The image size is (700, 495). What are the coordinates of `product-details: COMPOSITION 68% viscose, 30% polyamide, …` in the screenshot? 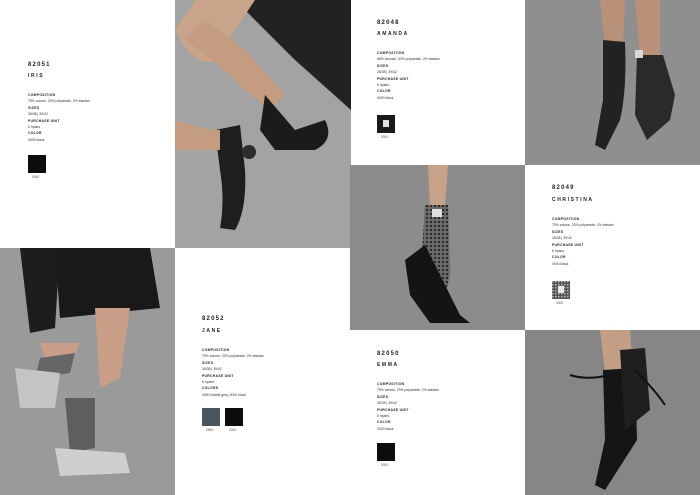 It's located at (447, 75).